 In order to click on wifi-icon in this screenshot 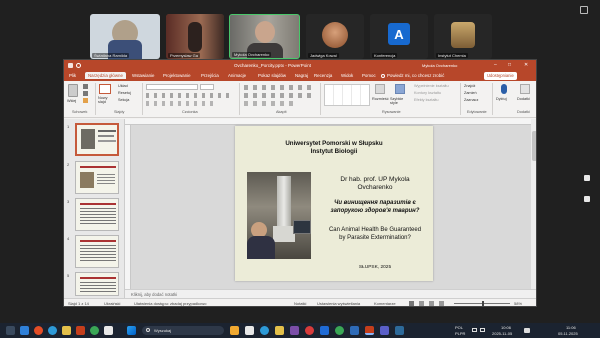, I will do `click(474, 330)`.